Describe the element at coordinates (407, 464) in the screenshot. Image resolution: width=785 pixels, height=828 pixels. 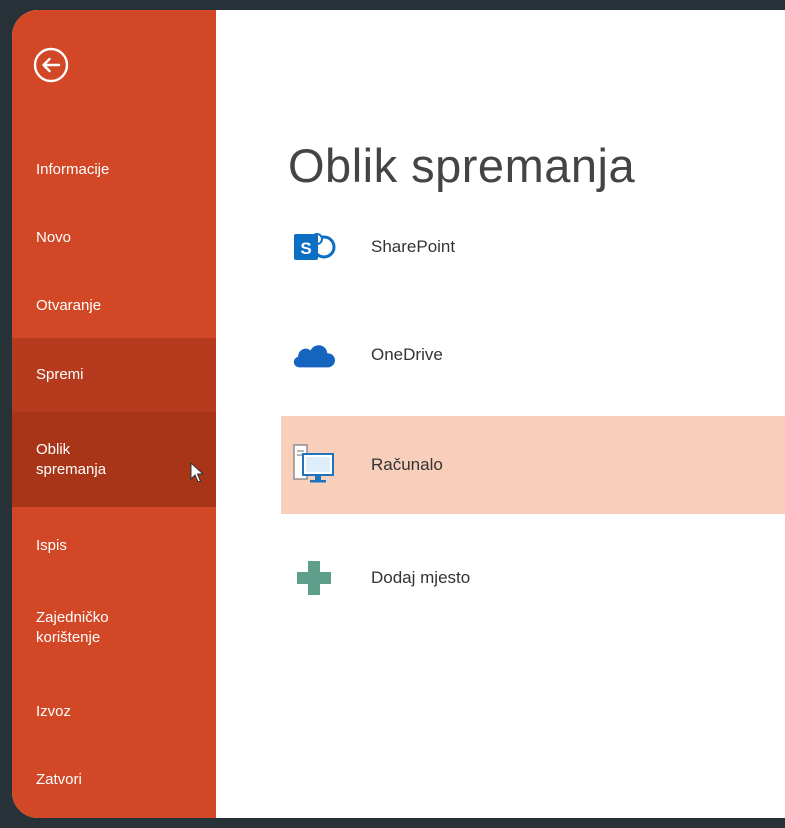
I see `location-label: Računalo` at that location.